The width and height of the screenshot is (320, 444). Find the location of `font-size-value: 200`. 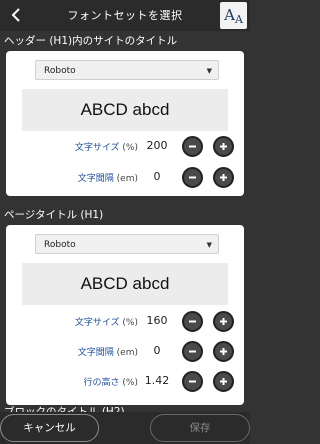

font-size-value: 200 is located at coordinates (157, 145).